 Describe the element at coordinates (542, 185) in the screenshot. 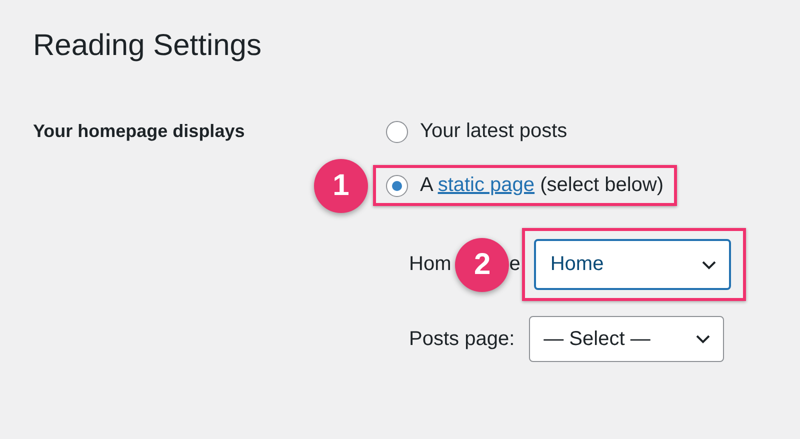

I see `option-label: A static page (select below)` at that location.